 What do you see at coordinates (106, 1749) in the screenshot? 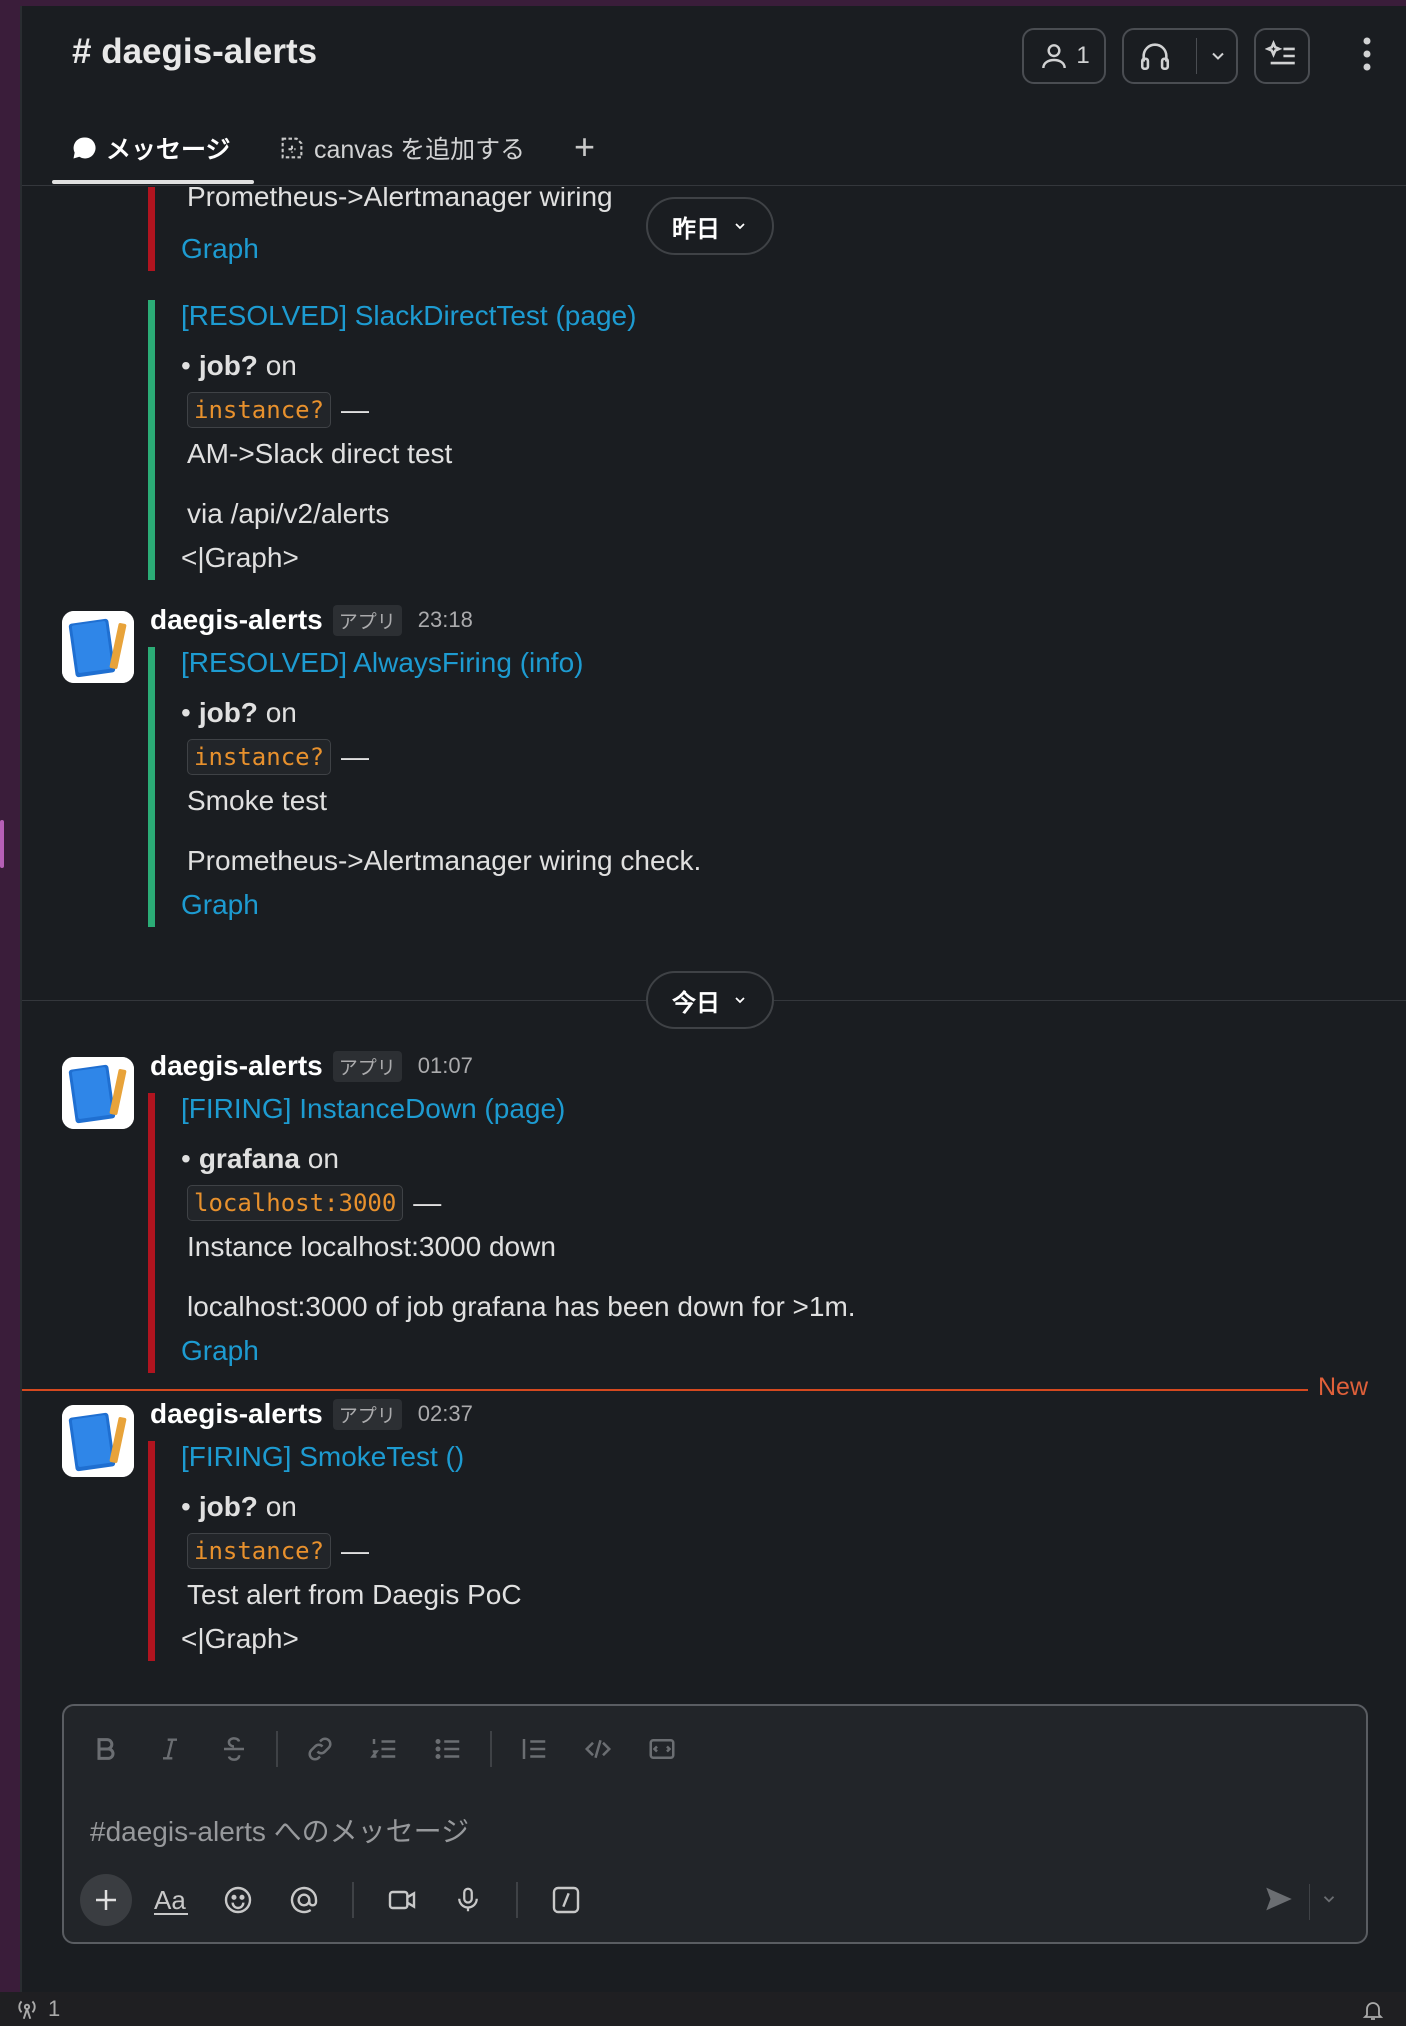
I see `bold-icon` at bounding box center [106, 1749].